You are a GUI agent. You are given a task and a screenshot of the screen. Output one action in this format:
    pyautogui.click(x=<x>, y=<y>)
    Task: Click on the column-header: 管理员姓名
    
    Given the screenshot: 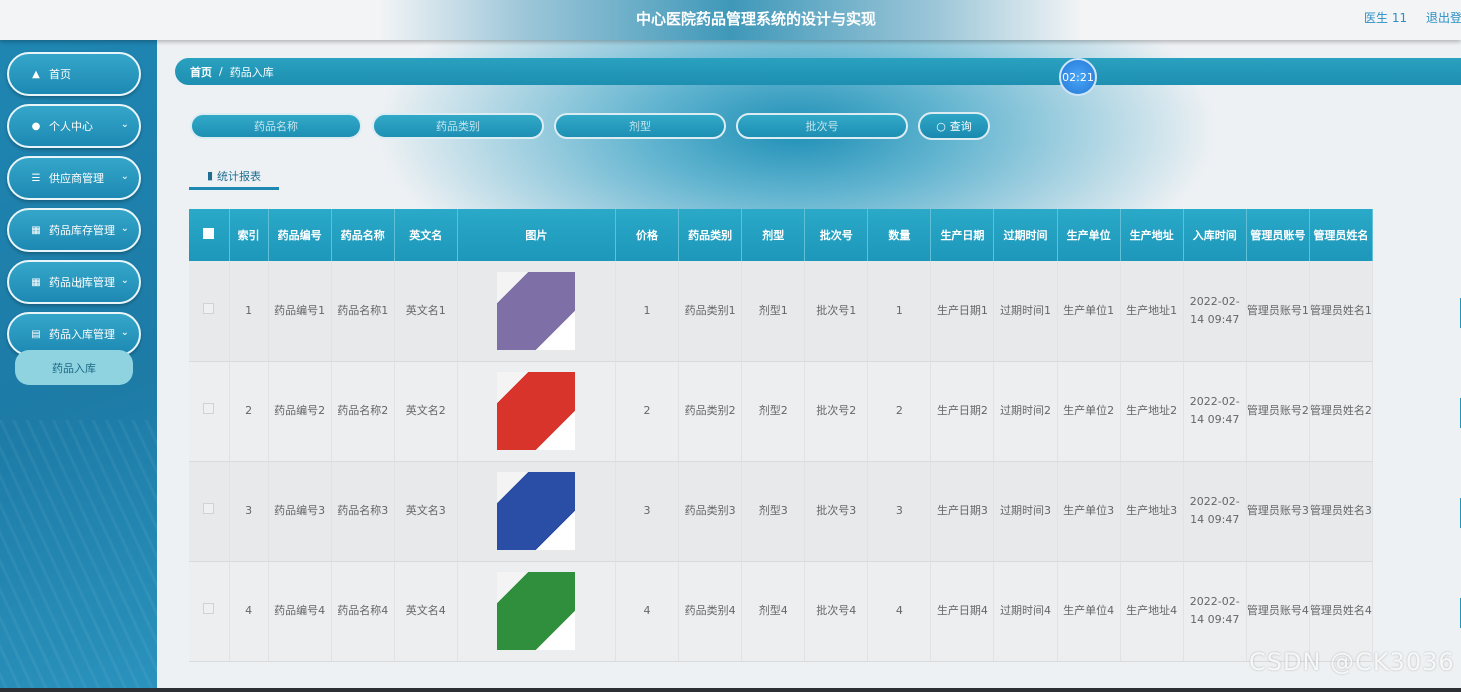 What is the action you would take?
    pyautogui.click(x=1341, y=235)
    